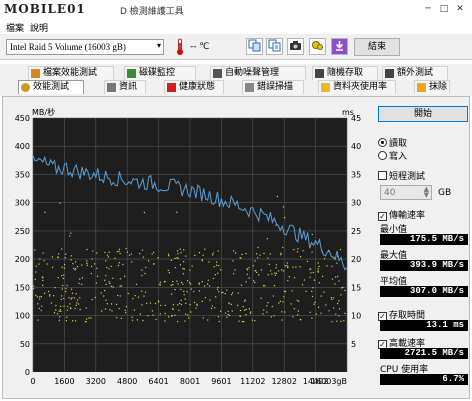  I want to click on save-button, so click(339, 46).